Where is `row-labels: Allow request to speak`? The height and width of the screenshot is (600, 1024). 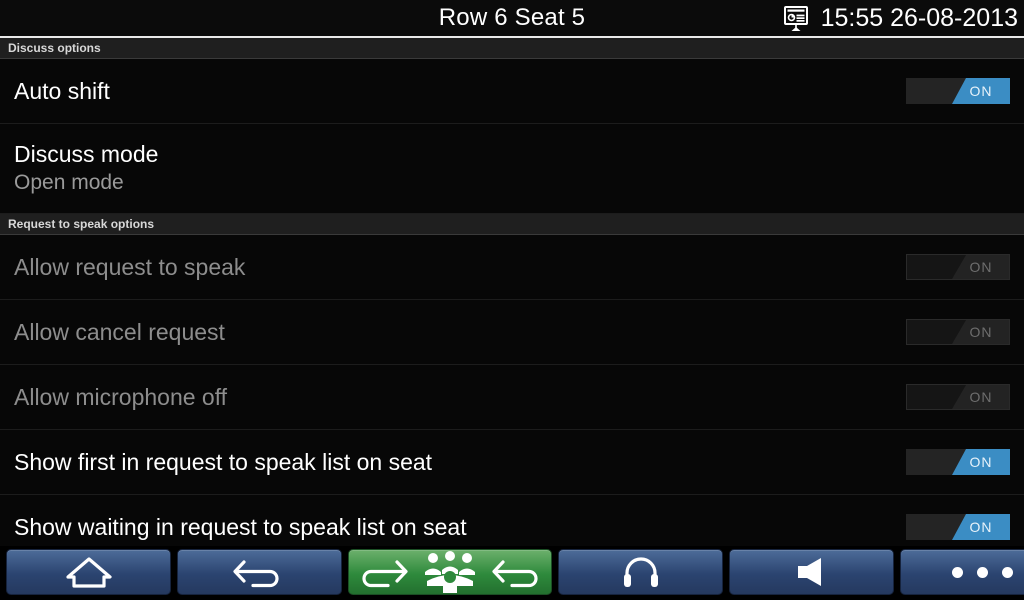
row-labels: Allow request to speak is located at coordinates (129, 267).